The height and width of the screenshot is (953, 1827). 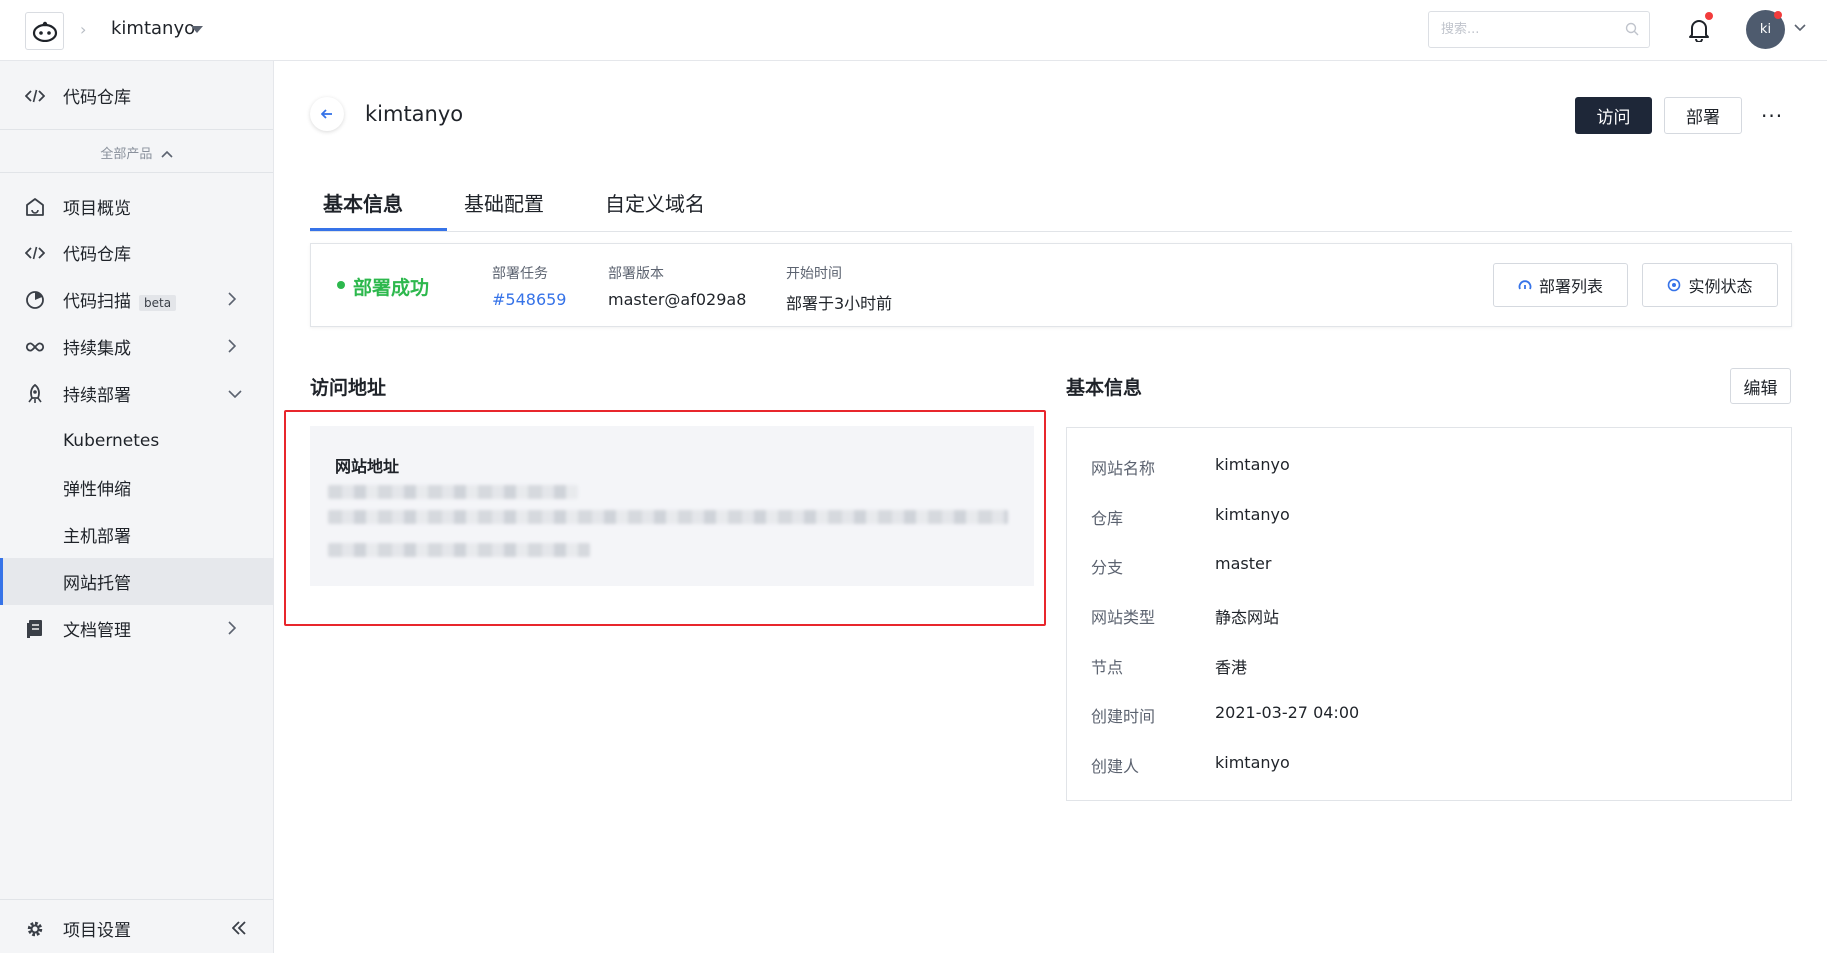 I want to click on gear-icon, so click(x=35, y=929).